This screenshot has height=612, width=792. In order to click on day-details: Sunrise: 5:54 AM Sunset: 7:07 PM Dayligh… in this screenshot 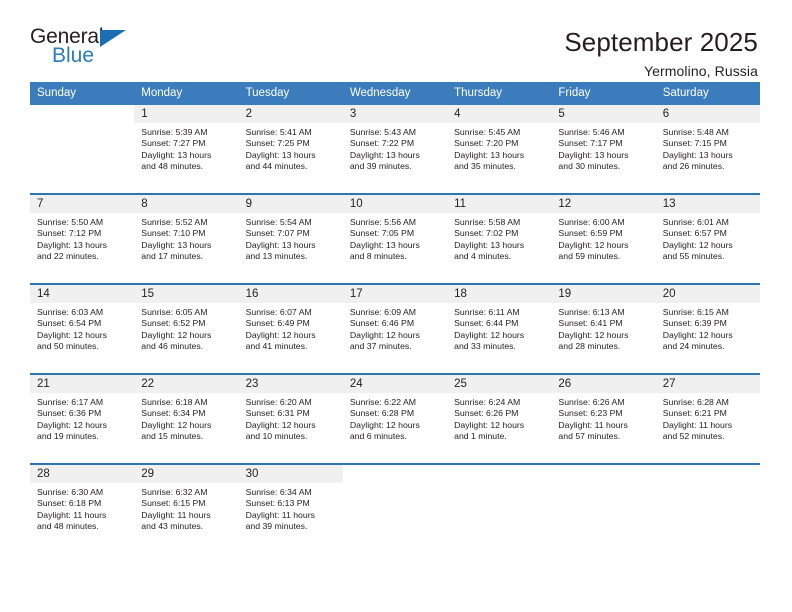, I will do `click(280, 239)`.